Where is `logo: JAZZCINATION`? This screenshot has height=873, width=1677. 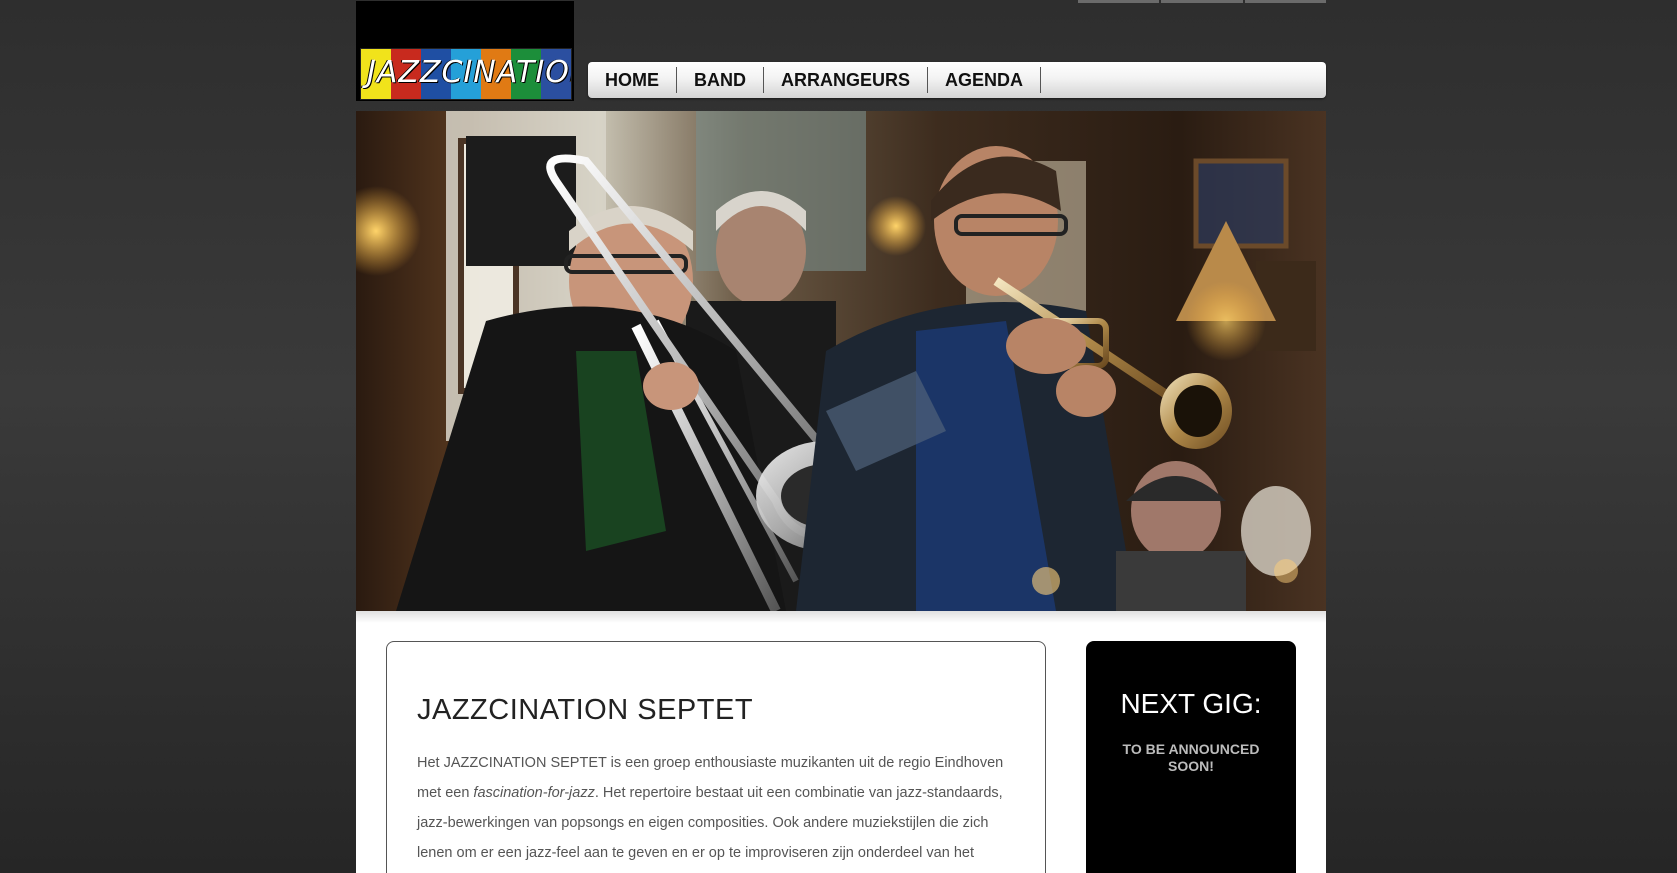 logo: JAZZCINATION is located at coordinates (466, 74).